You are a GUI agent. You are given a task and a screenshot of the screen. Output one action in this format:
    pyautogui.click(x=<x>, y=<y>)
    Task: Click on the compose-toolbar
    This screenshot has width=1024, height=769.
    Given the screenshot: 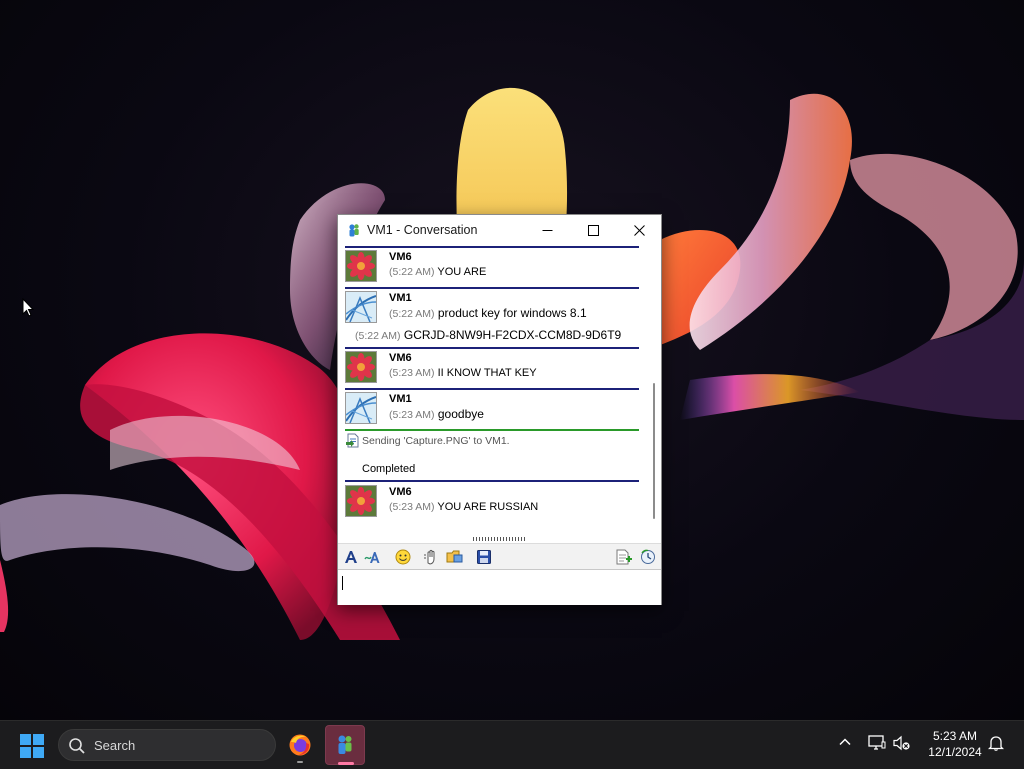 What is the action you would take?
    pyautogui.click(x=499, y=556)
    